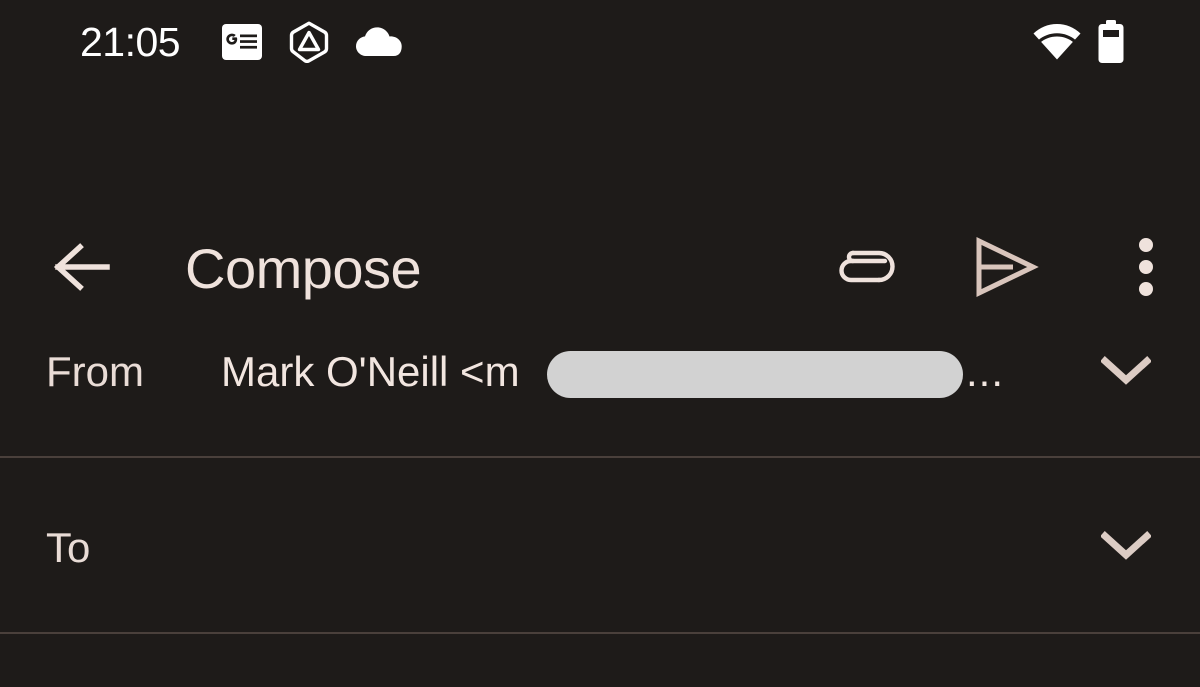 The image size is (1200, 687). I want to click on from-expand-button, so click(1126, 373).